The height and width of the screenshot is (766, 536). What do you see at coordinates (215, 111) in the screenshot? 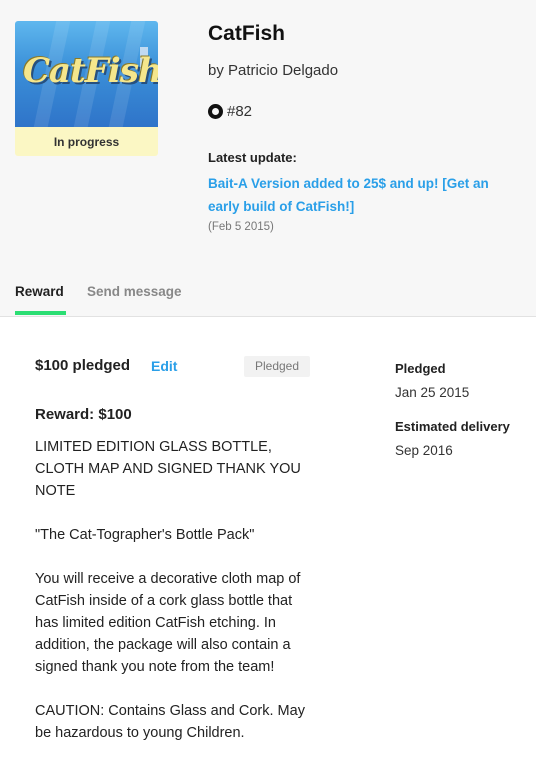
I see `backer-badge-icon` at bounding box center [215, 111].